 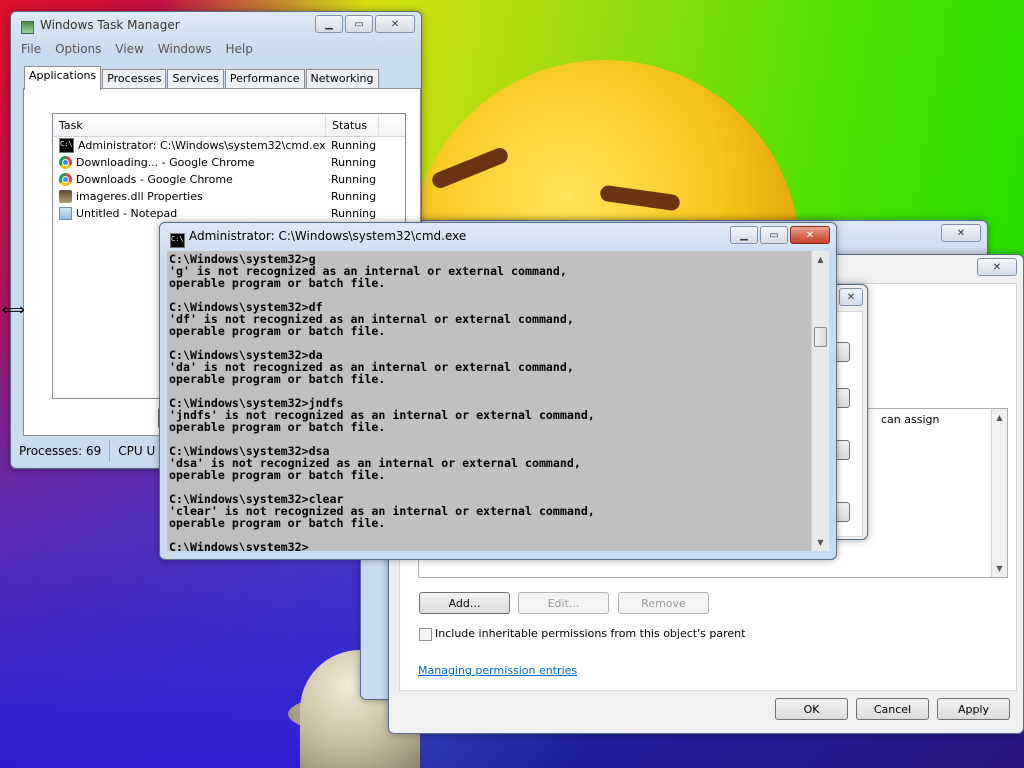 What do you see at coordinates (352, 125) in the screenshot?
I see `column-status: Status` at bounding box center [352, 125].